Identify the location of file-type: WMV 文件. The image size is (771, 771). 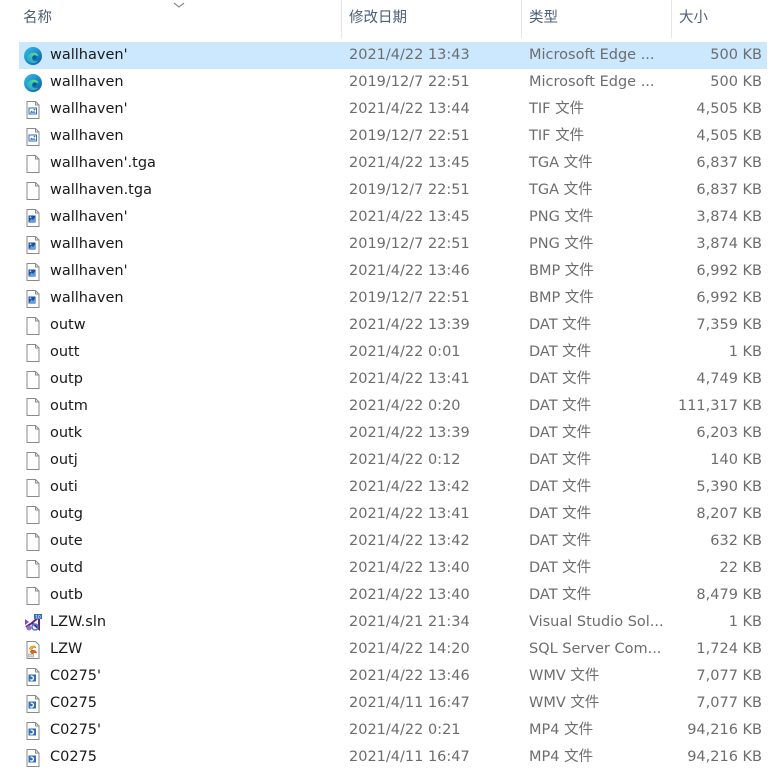
(564, 676).